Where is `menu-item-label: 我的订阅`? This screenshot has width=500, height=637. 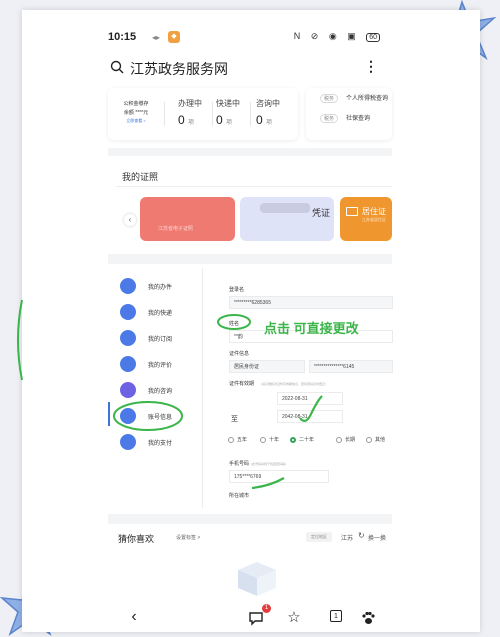 menu-item-label: 我的订阅 is located at coordinates (160, 340).